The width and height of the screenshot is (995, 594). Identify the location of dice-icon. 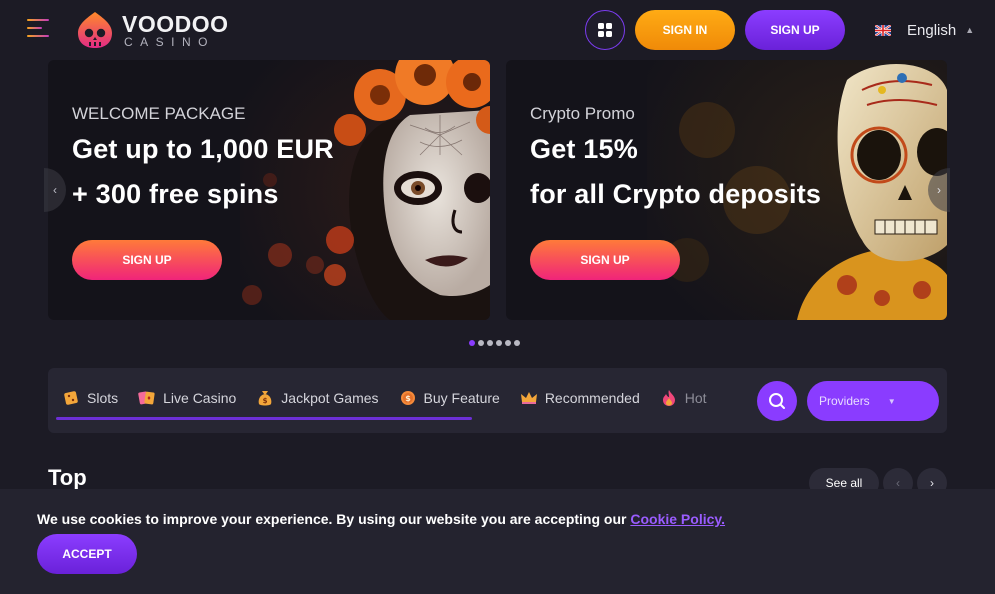
(71, 398).